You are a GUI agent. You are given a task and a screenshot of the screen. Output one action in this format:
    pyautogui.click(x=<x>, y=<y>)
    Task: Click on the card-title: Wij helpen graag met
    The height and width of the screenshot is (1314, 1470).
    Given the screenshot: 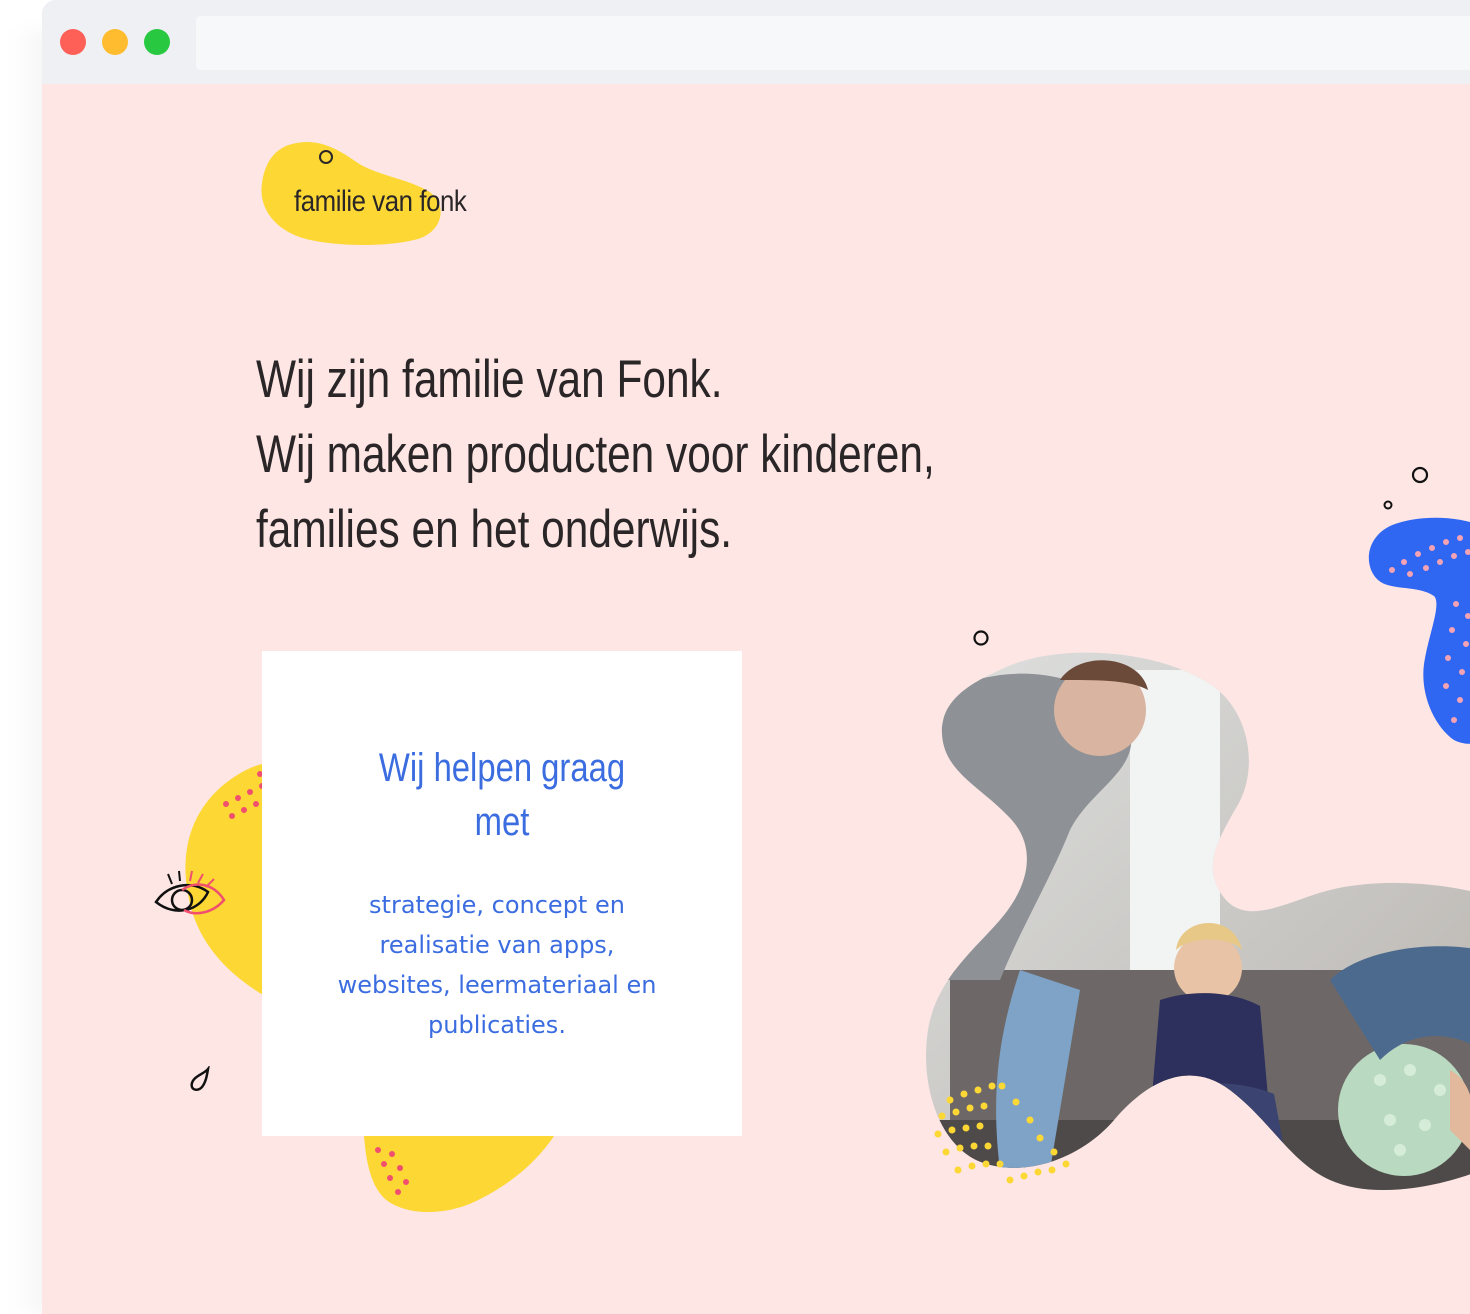 What is the action you would take?
    pyautogui.click(x=502, y=795)
    